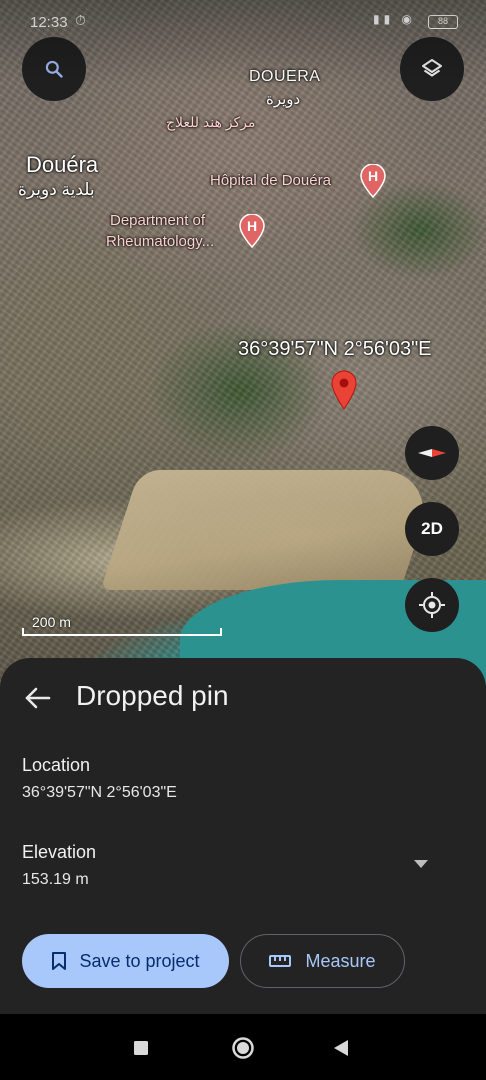  I want to click on location-value: 36°39'57"N 2°56'03"E, so click(99, 792).